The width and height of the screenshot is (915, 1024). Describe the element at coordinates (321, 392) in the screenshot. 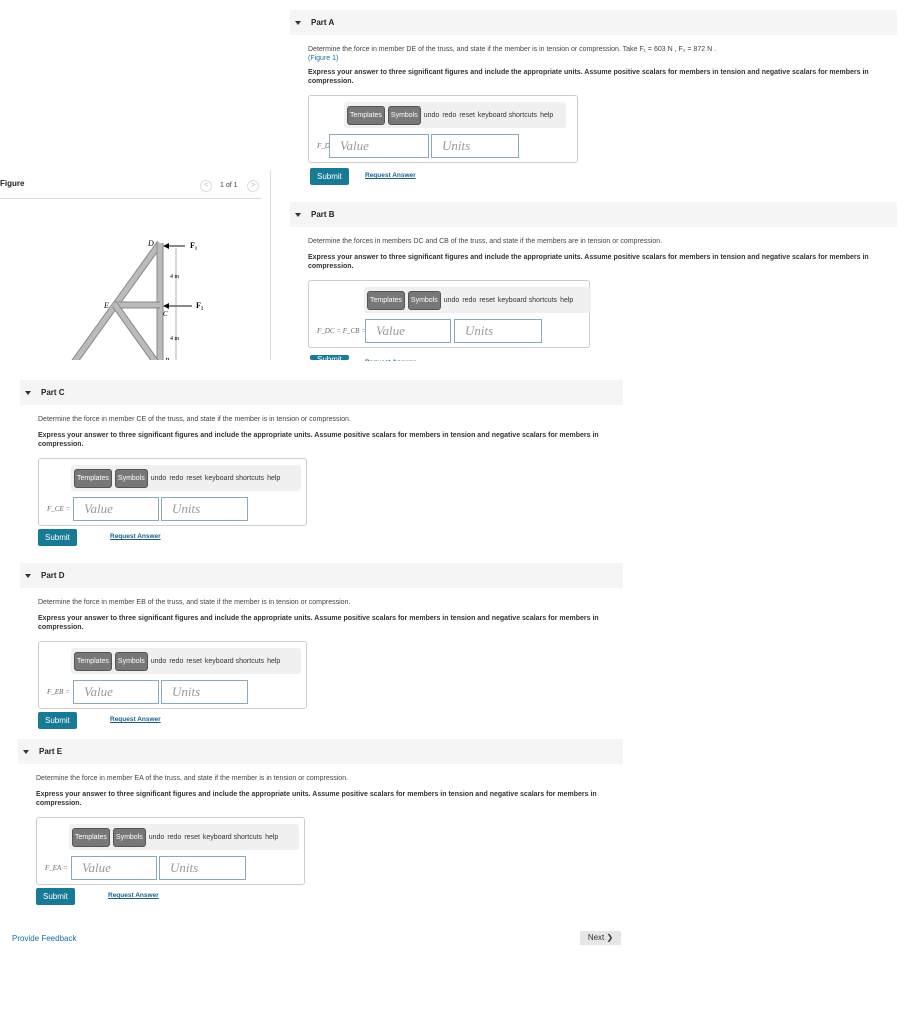

I see `part-c-header: Part C` at that location.